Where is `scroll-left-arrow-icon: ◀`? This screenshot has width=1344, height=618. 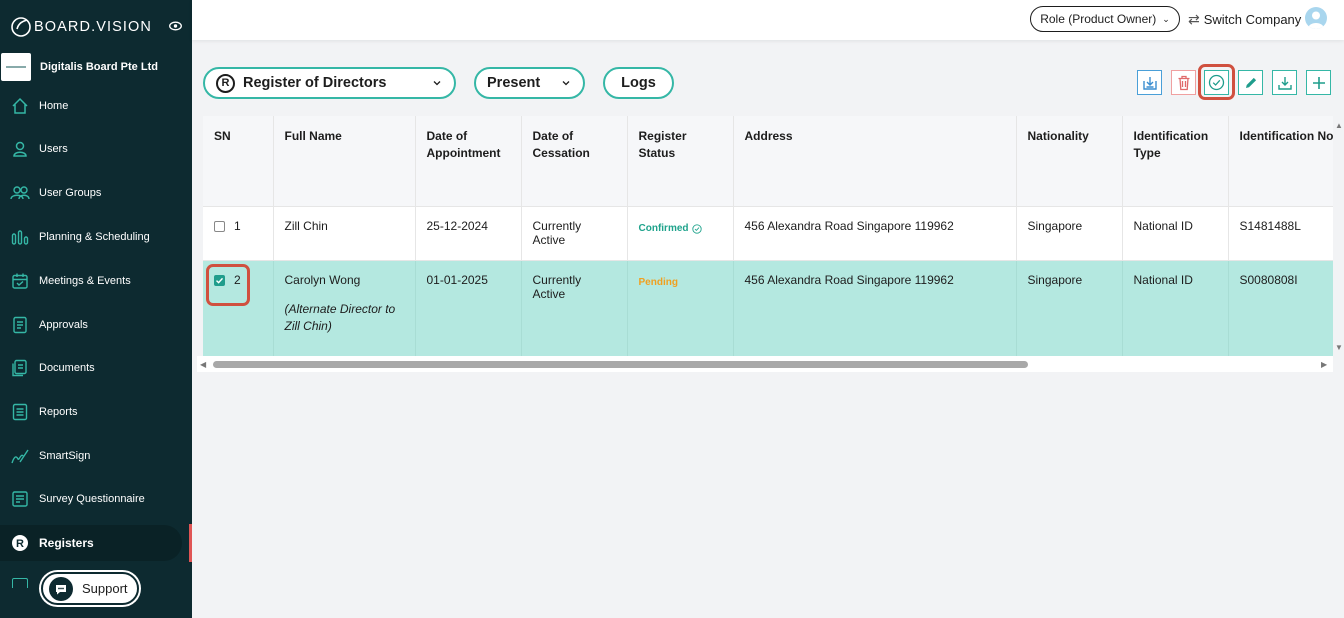
scroll-left-arrow-icon: ◀ is located at coordinates (203, 364).